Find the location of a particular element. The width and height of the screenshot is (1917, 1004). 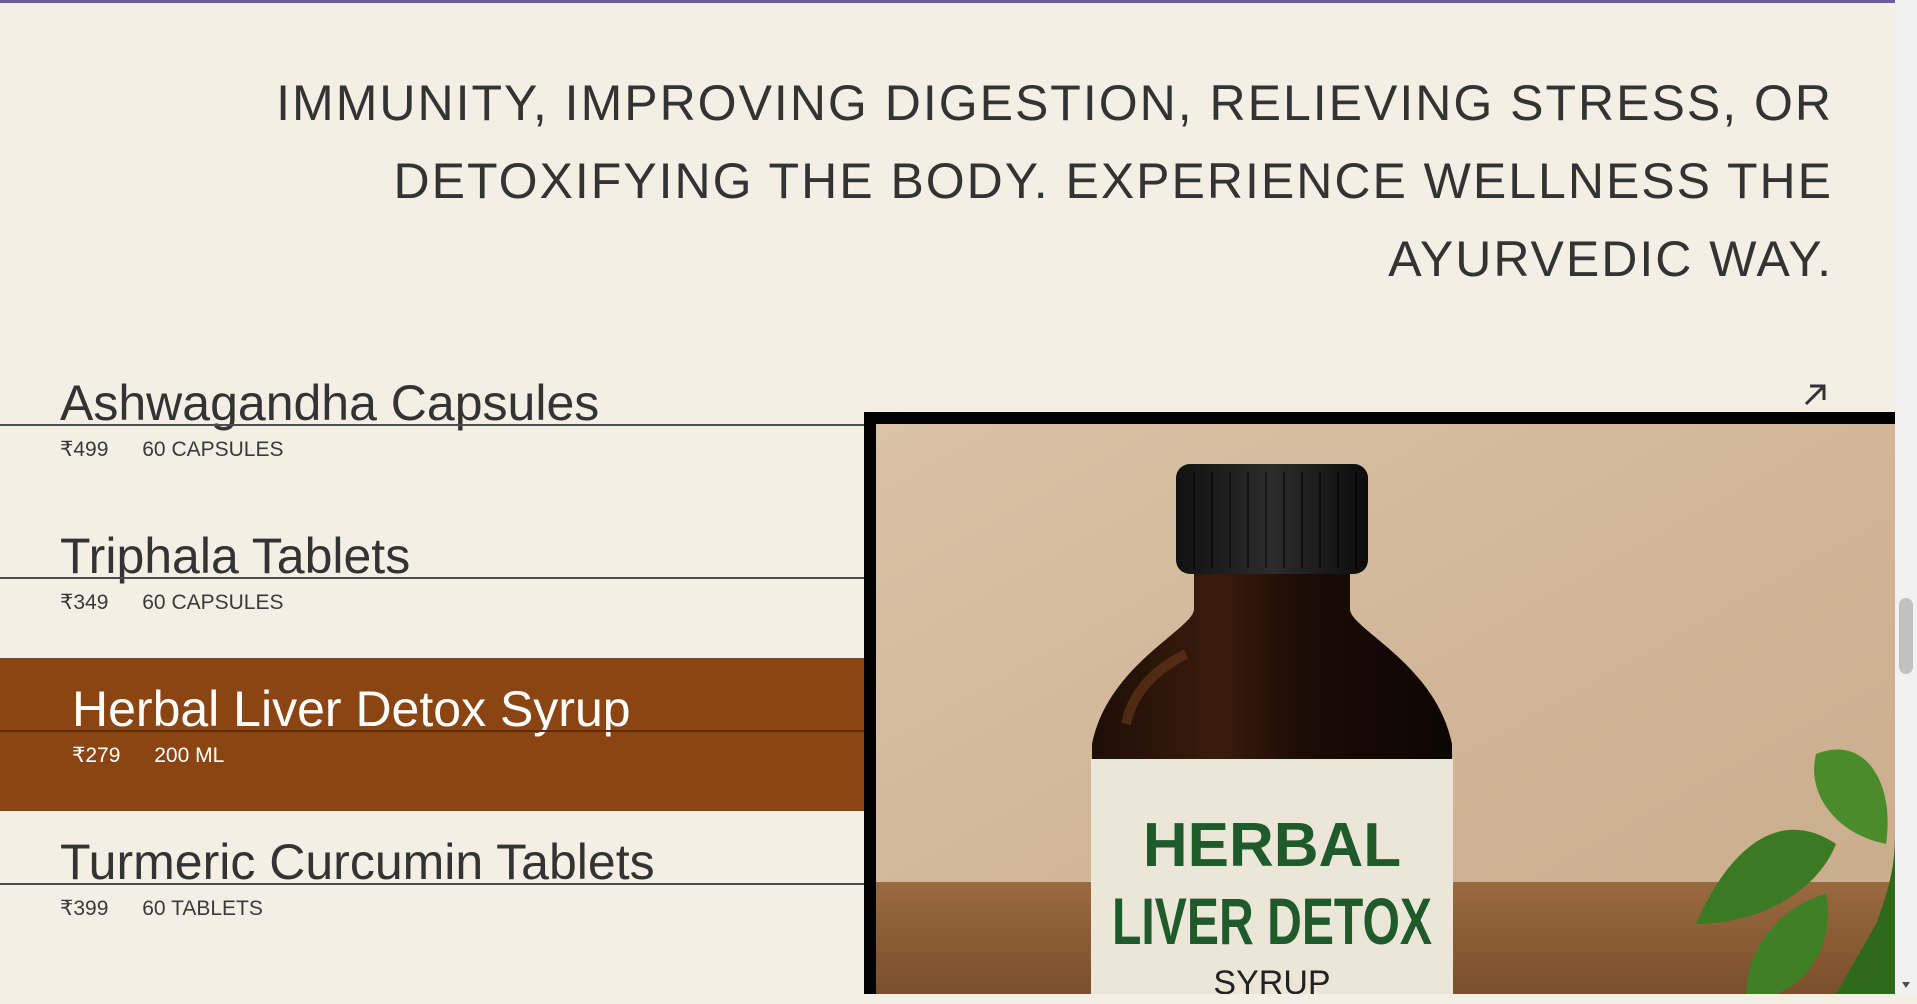

product-size: 200 ML is located at coordinates (189, 755).